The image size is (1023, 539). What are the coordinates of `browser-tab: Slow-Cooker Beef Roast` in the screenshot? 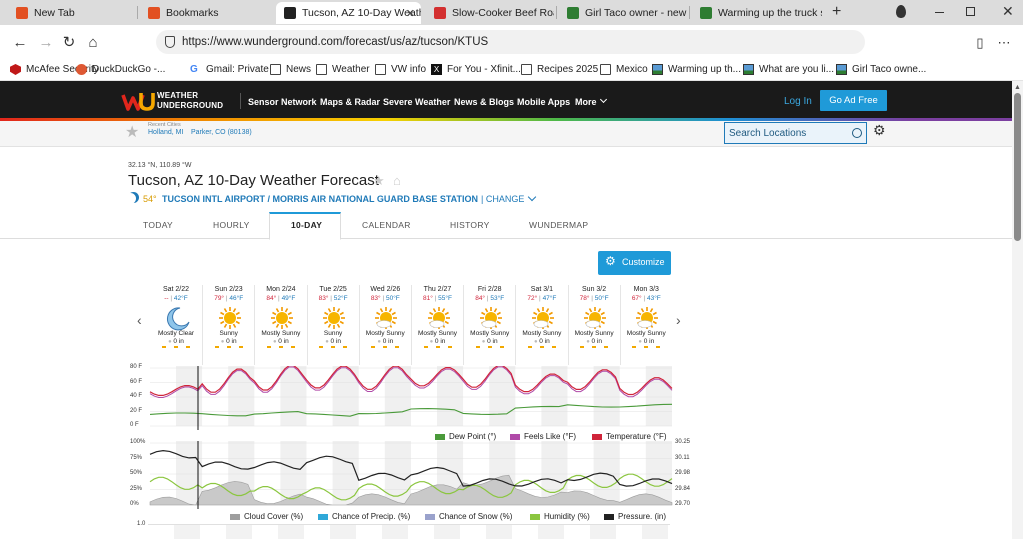 It's located at (490, 13).